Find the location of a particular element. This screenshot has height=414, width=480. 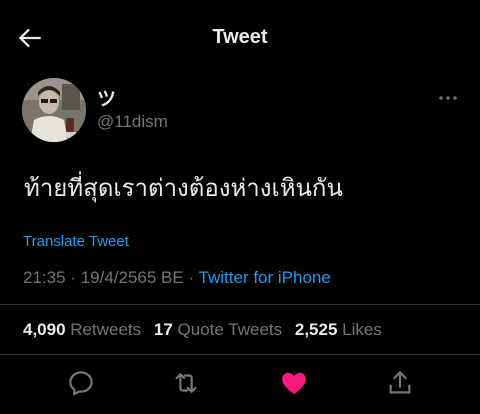

tweet-date: 19/4/2565 BE is located at coordinates (132, 277).